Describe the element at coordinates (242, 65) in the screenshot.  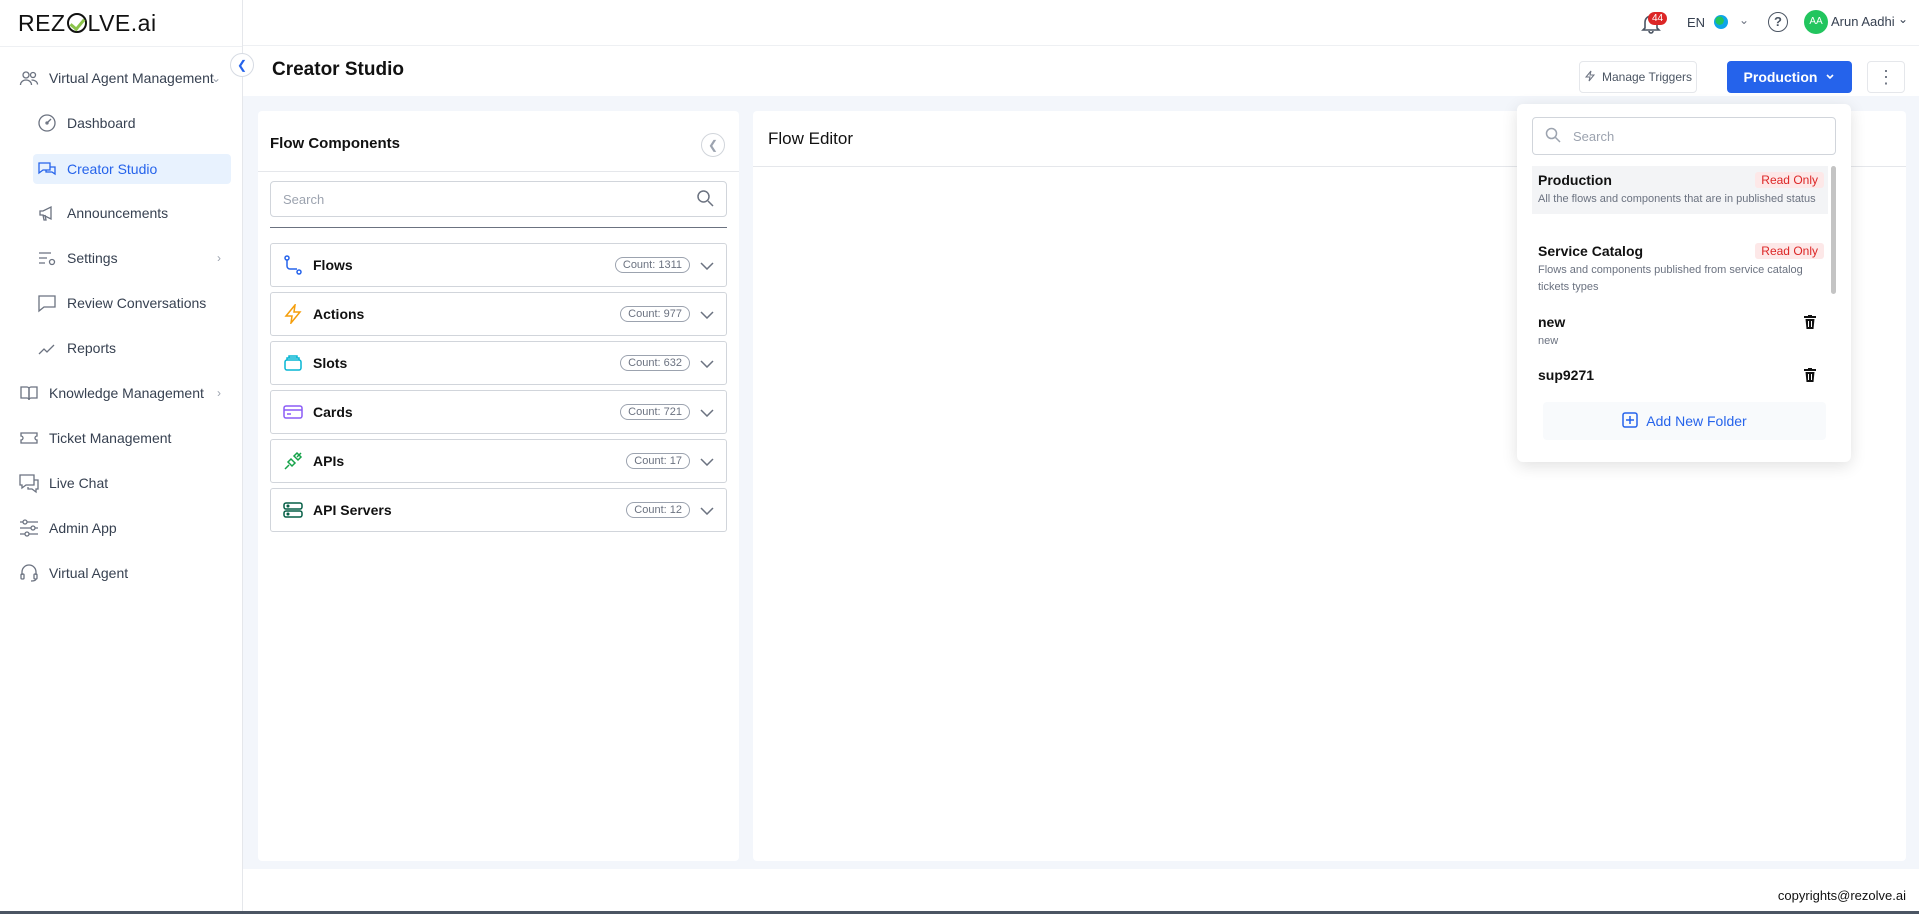
I see `sidebar-collapse-button: ❮` at that location.